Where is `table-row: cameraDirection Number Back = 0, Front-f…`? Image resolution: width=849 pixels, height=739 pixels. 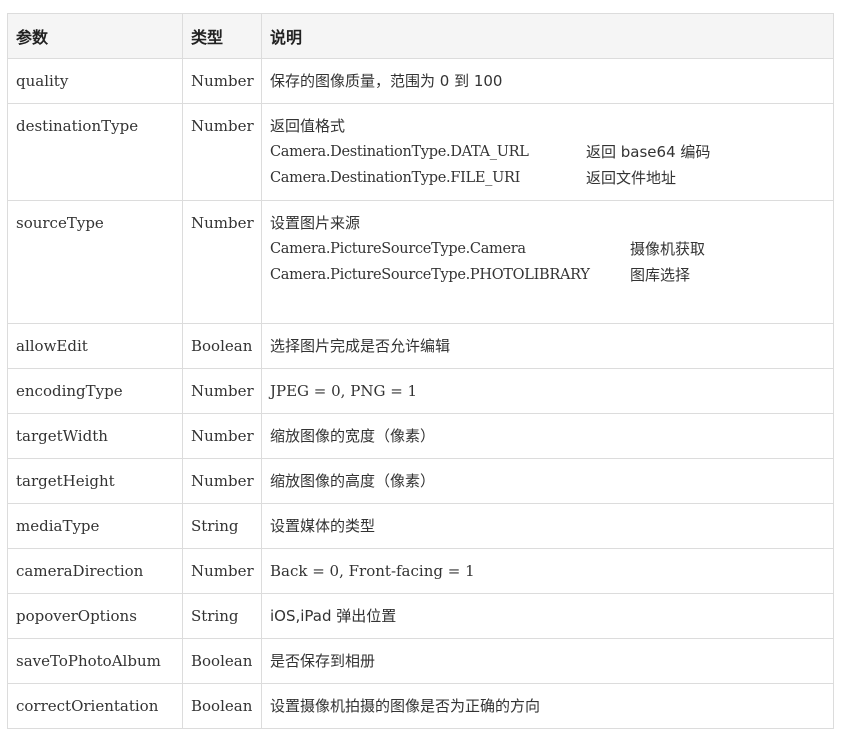
table-row: cameraDirection Number Back = 0, Front-f… is located at coordinates (420, 571).